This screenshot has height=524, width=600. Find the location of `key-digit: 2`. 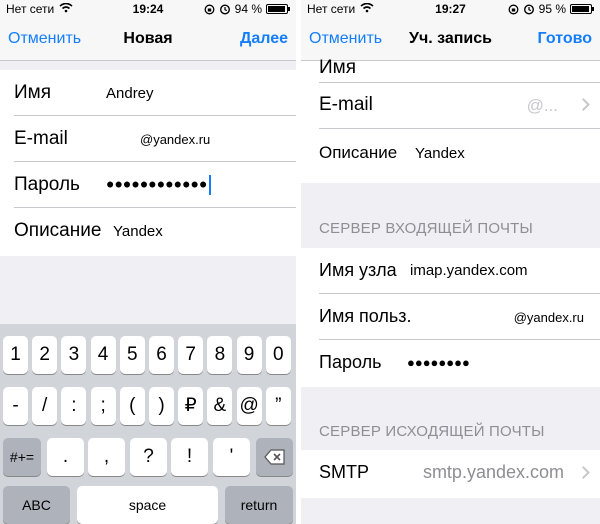

key-digit: 2 is located at coordinates (45, 355).